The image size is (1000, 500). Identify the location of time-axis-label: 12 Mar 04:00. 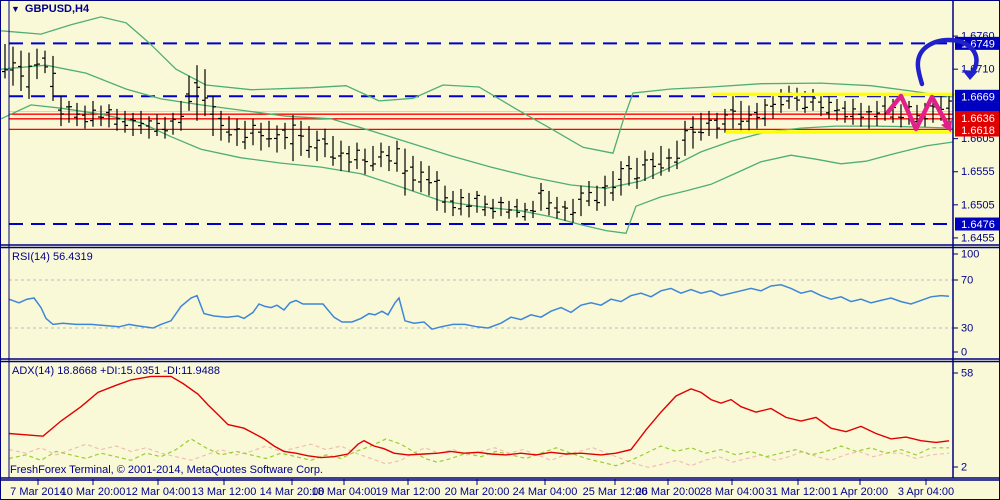
(158, 492).